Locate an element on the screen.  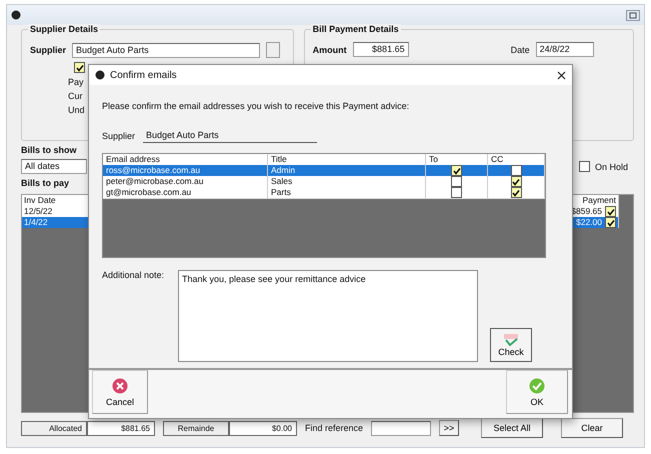
check-button: Check is located at coordinates (511, 345).